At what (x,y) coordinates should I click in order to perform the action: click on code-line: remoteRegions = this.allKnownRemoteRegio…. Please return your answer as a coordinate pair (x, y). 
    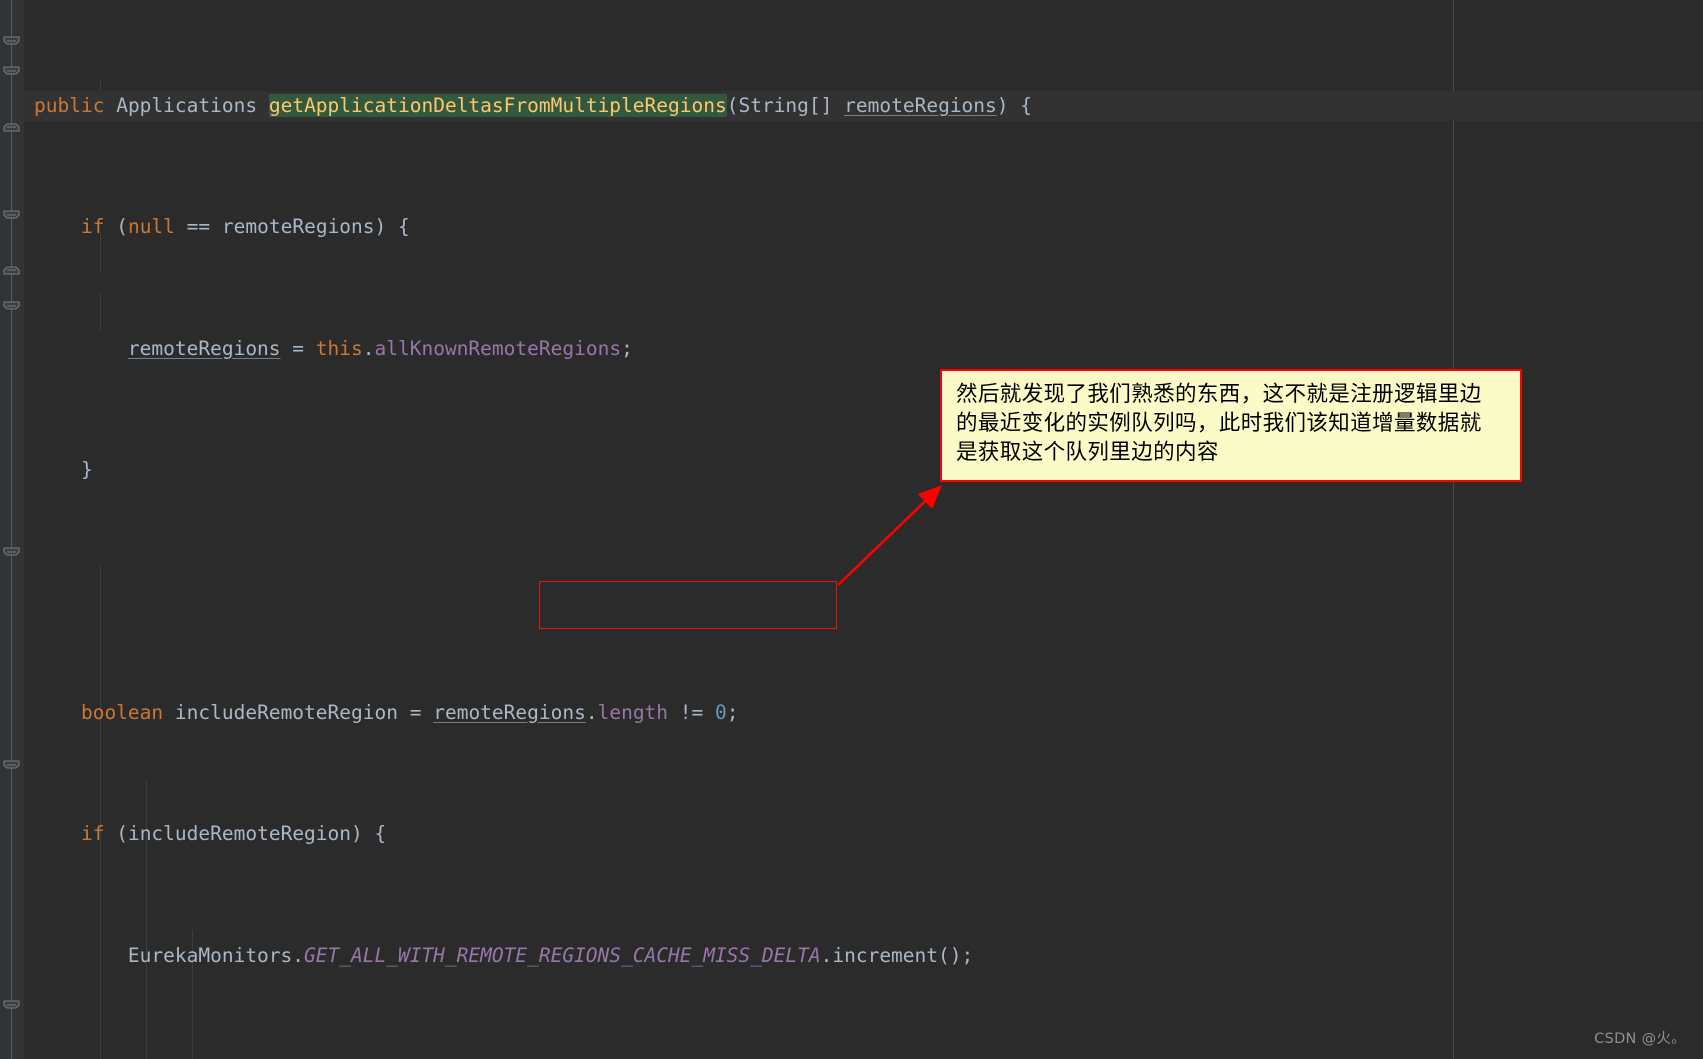
    Looking at the image, I should click on (380, 348).